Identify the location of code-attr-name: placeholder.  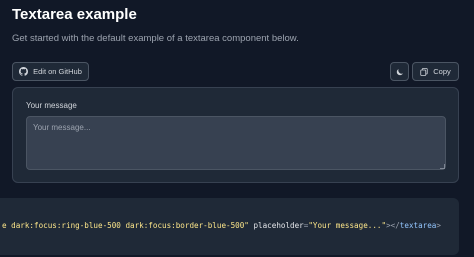
(276, 225).